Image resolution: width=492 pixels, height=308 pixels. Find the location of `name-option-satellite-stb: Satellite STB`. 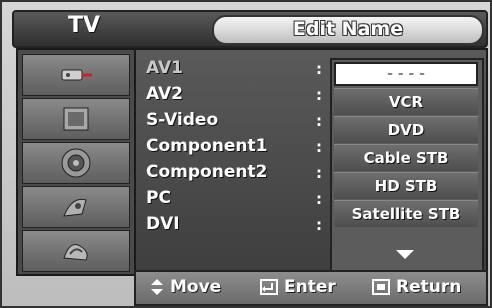

name-option-satellite-stb: Satellite STB is located at coordinates (406, 213).